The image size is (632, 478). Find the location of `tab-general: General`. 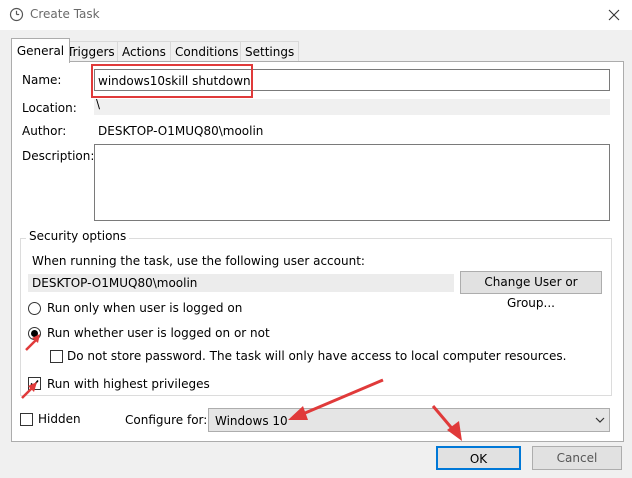

tab-general: General is located at coordinates (40, 50).